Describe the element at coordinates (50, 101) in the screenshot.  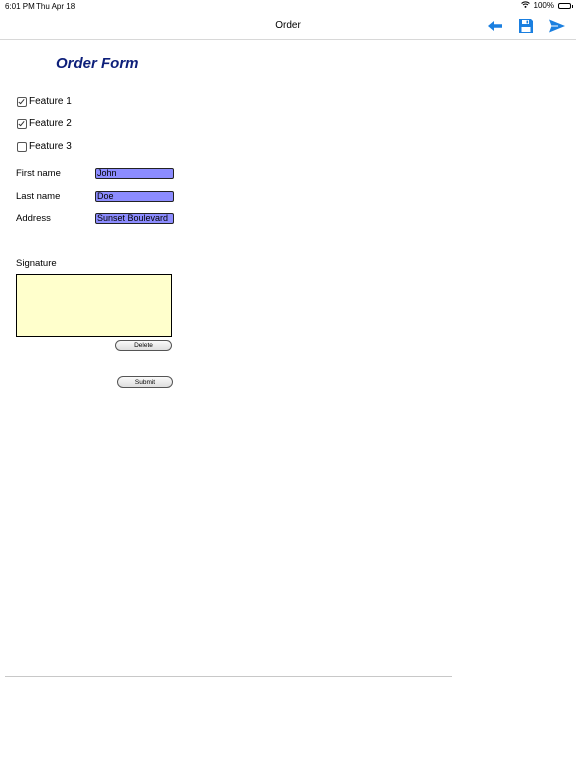
I see `feature-1-label: Feature 1` at that location.